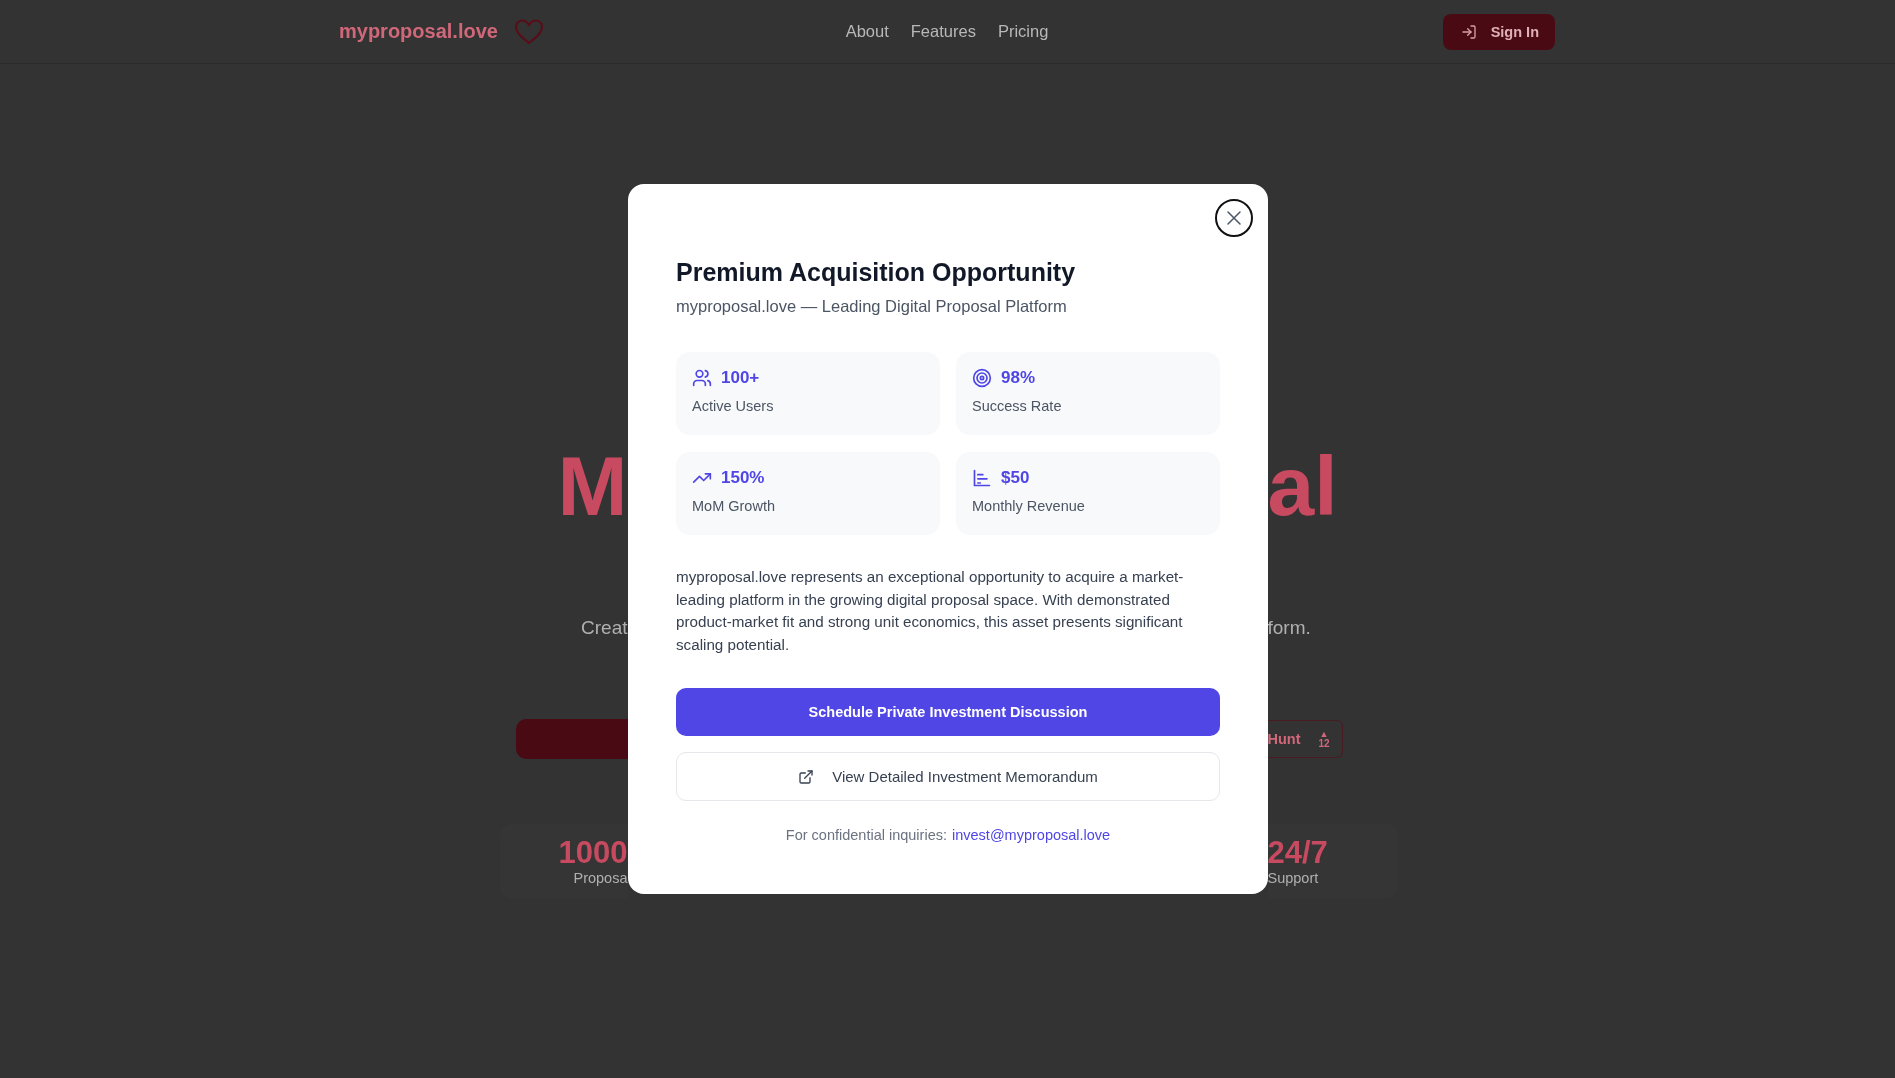  What do you see at coordinates (948, 712) in the screenshot?
I see `schedule-button: Schedule Private Investment Discussion` at bounding box center [948, 712].